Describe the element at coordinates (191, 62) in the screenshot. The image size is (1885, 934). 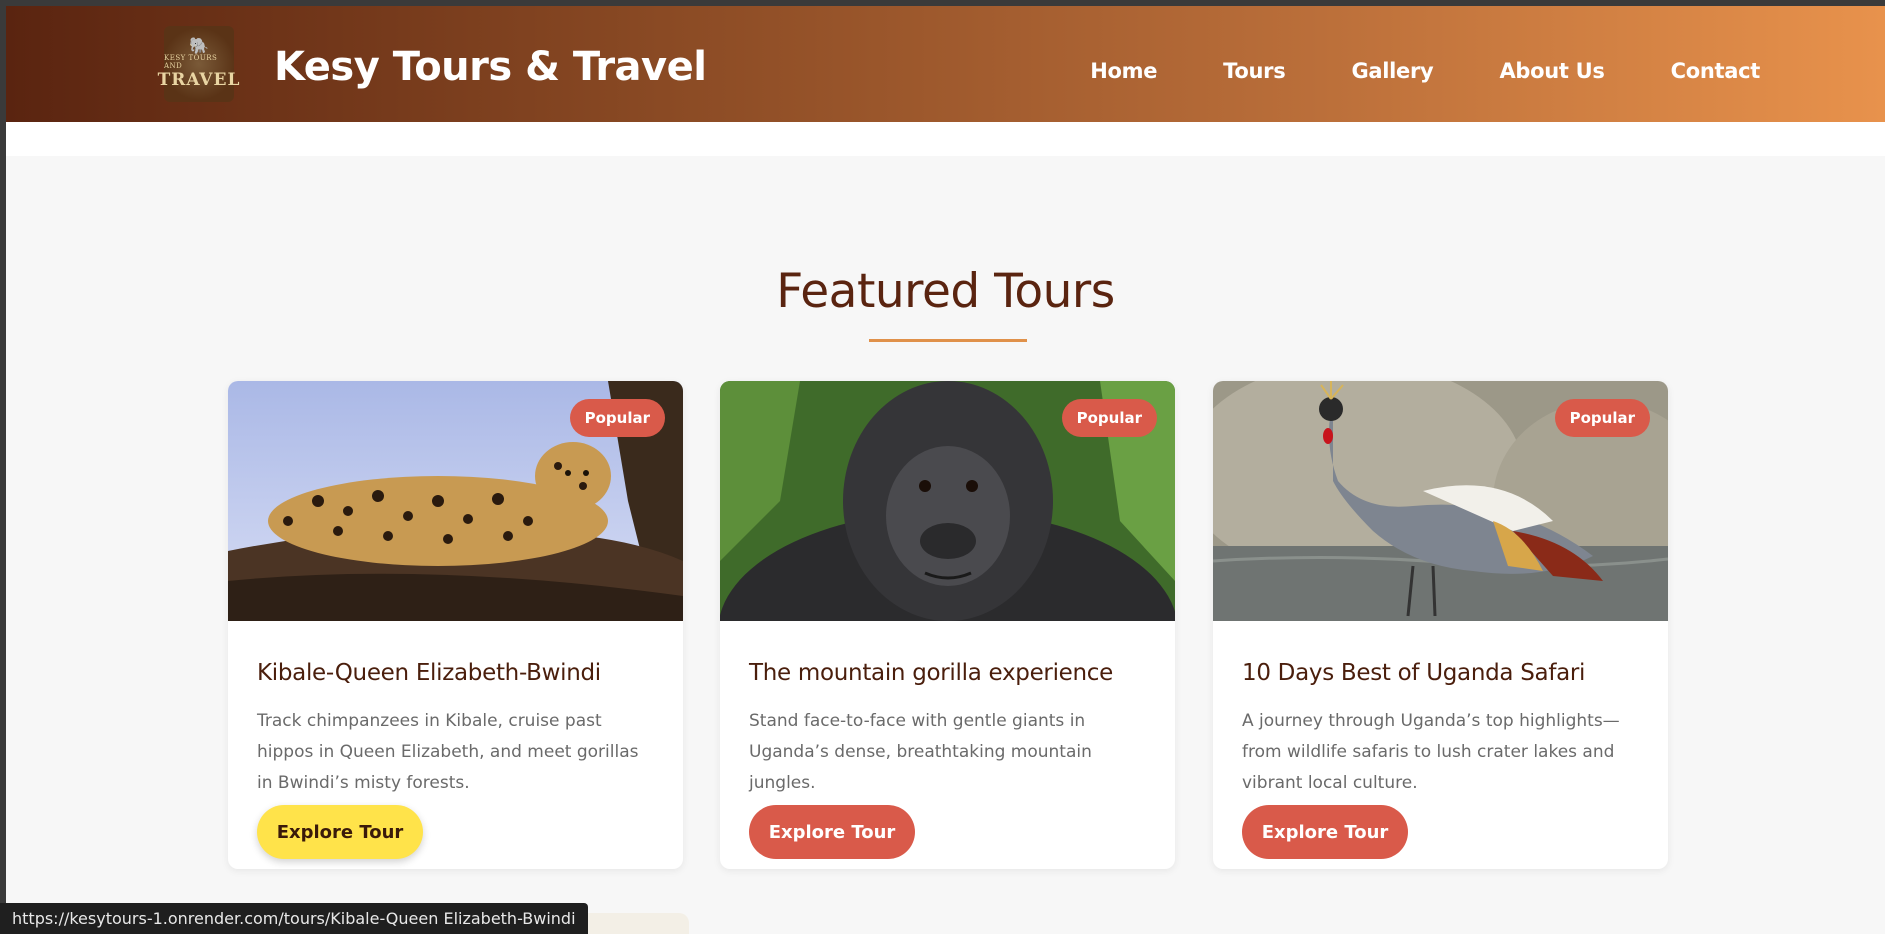
I see `logo-line1: KESY TOURS AND` at that location.